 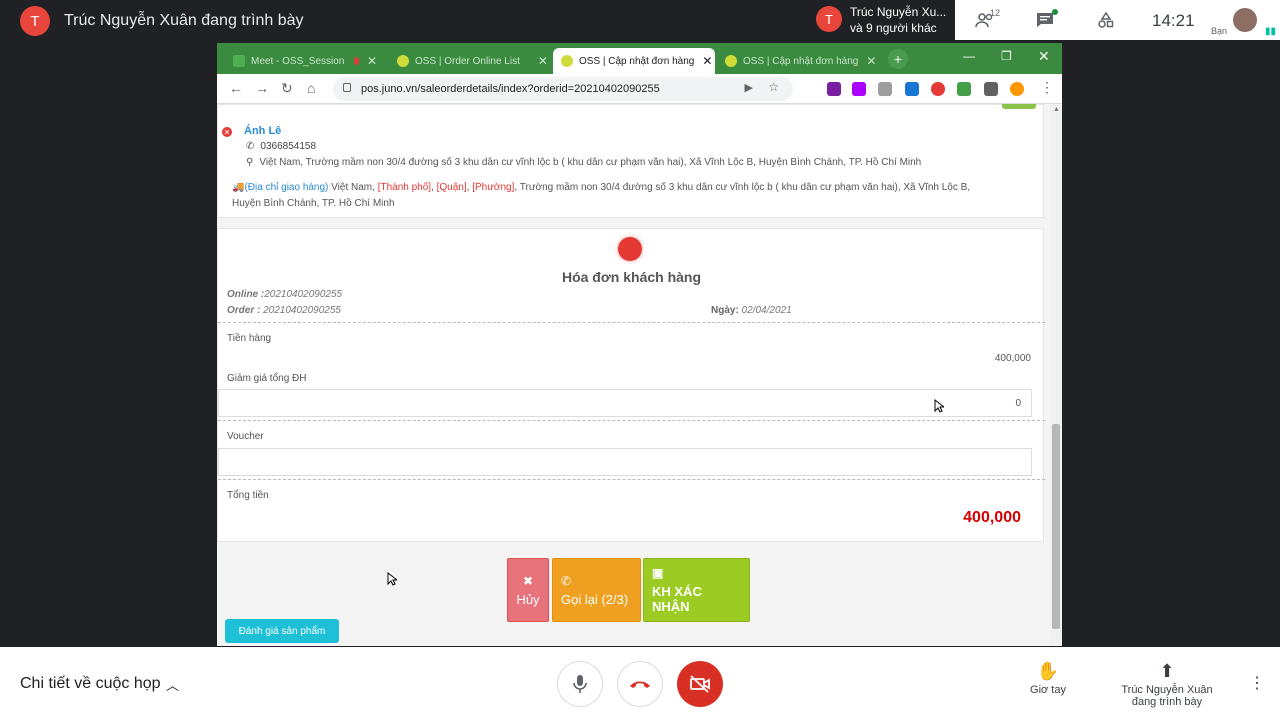 What do you see at coordinates (281, 146) in the screenshot?
I see `customer-phone-row: ✆ 0366854158` at bounding box center [281, 146].